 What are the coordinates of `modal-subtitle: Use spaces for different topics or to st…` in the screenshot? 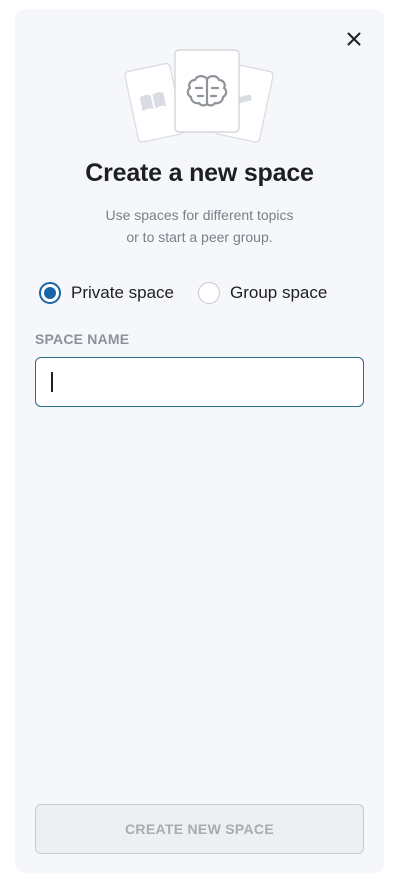 It's located at (199, 226).